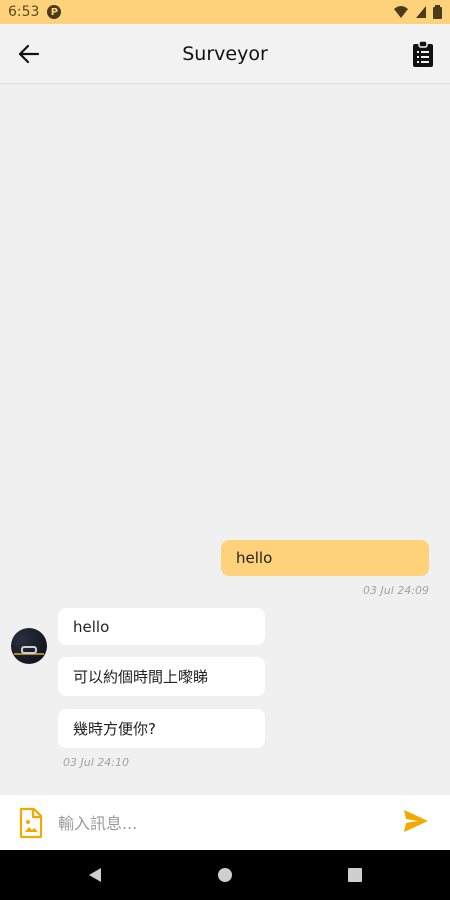  I want to click on message-composer, so click(225, 822).